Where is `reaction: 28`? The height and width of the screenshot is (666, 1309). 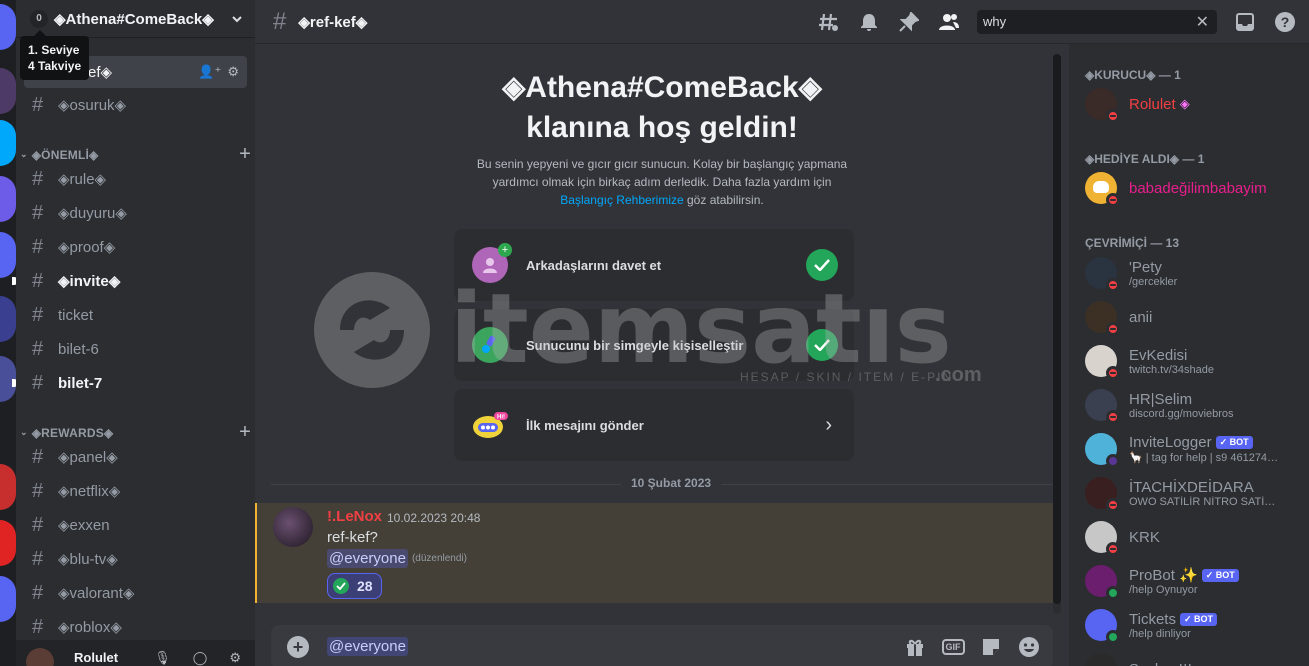
reaction: 28 is located at coordinates (354, 586).